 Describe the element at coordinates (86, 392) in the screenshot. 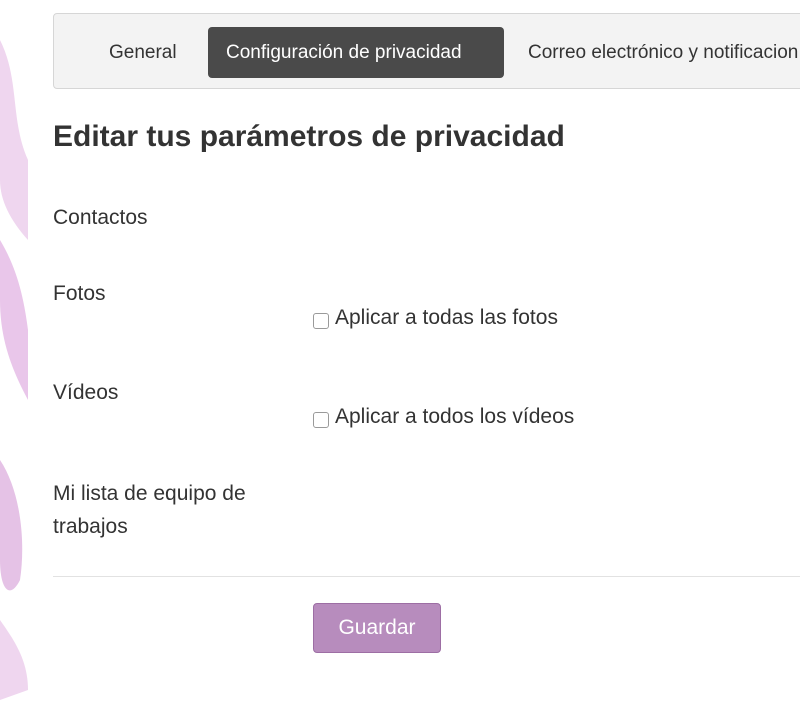

I see `videos-label: Vídeos` at that location.